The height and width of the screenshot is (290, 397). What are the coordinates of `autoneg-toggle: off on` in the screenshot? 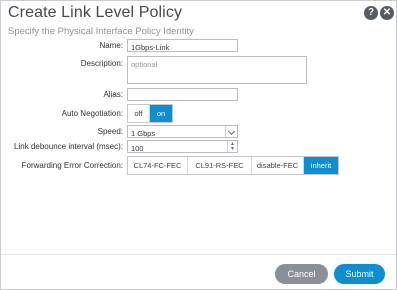 It's located at (150, 113).